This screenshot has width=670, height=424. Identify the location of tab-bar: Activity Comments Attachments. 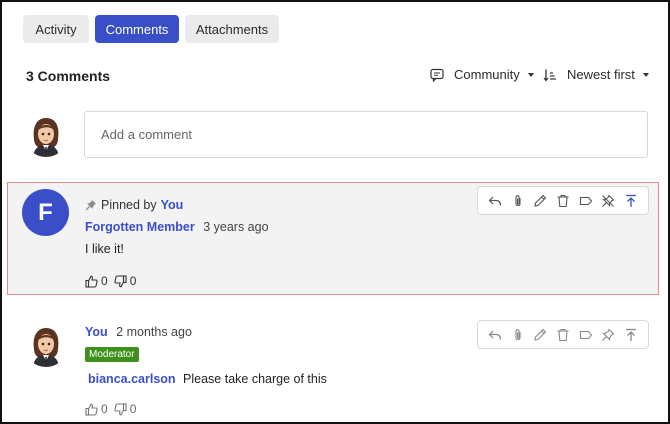
(151, 29).